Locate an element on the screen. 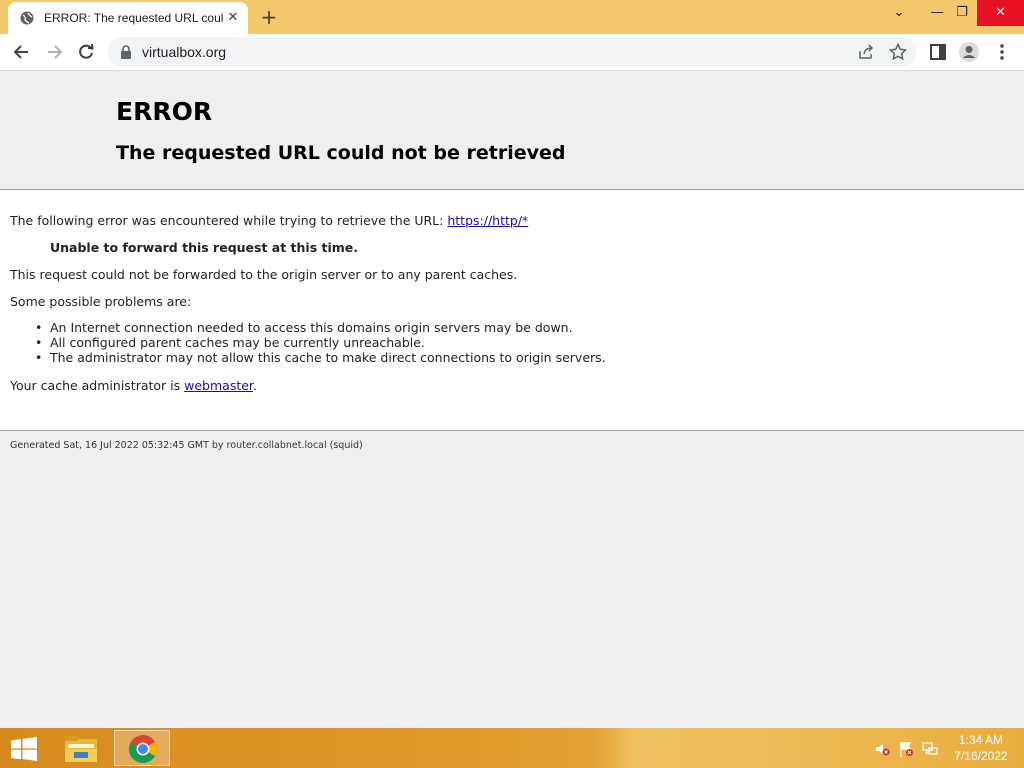 This screenshot has height=768, width=1024. action-center-flag-icon is located at coordinates (906, 749).